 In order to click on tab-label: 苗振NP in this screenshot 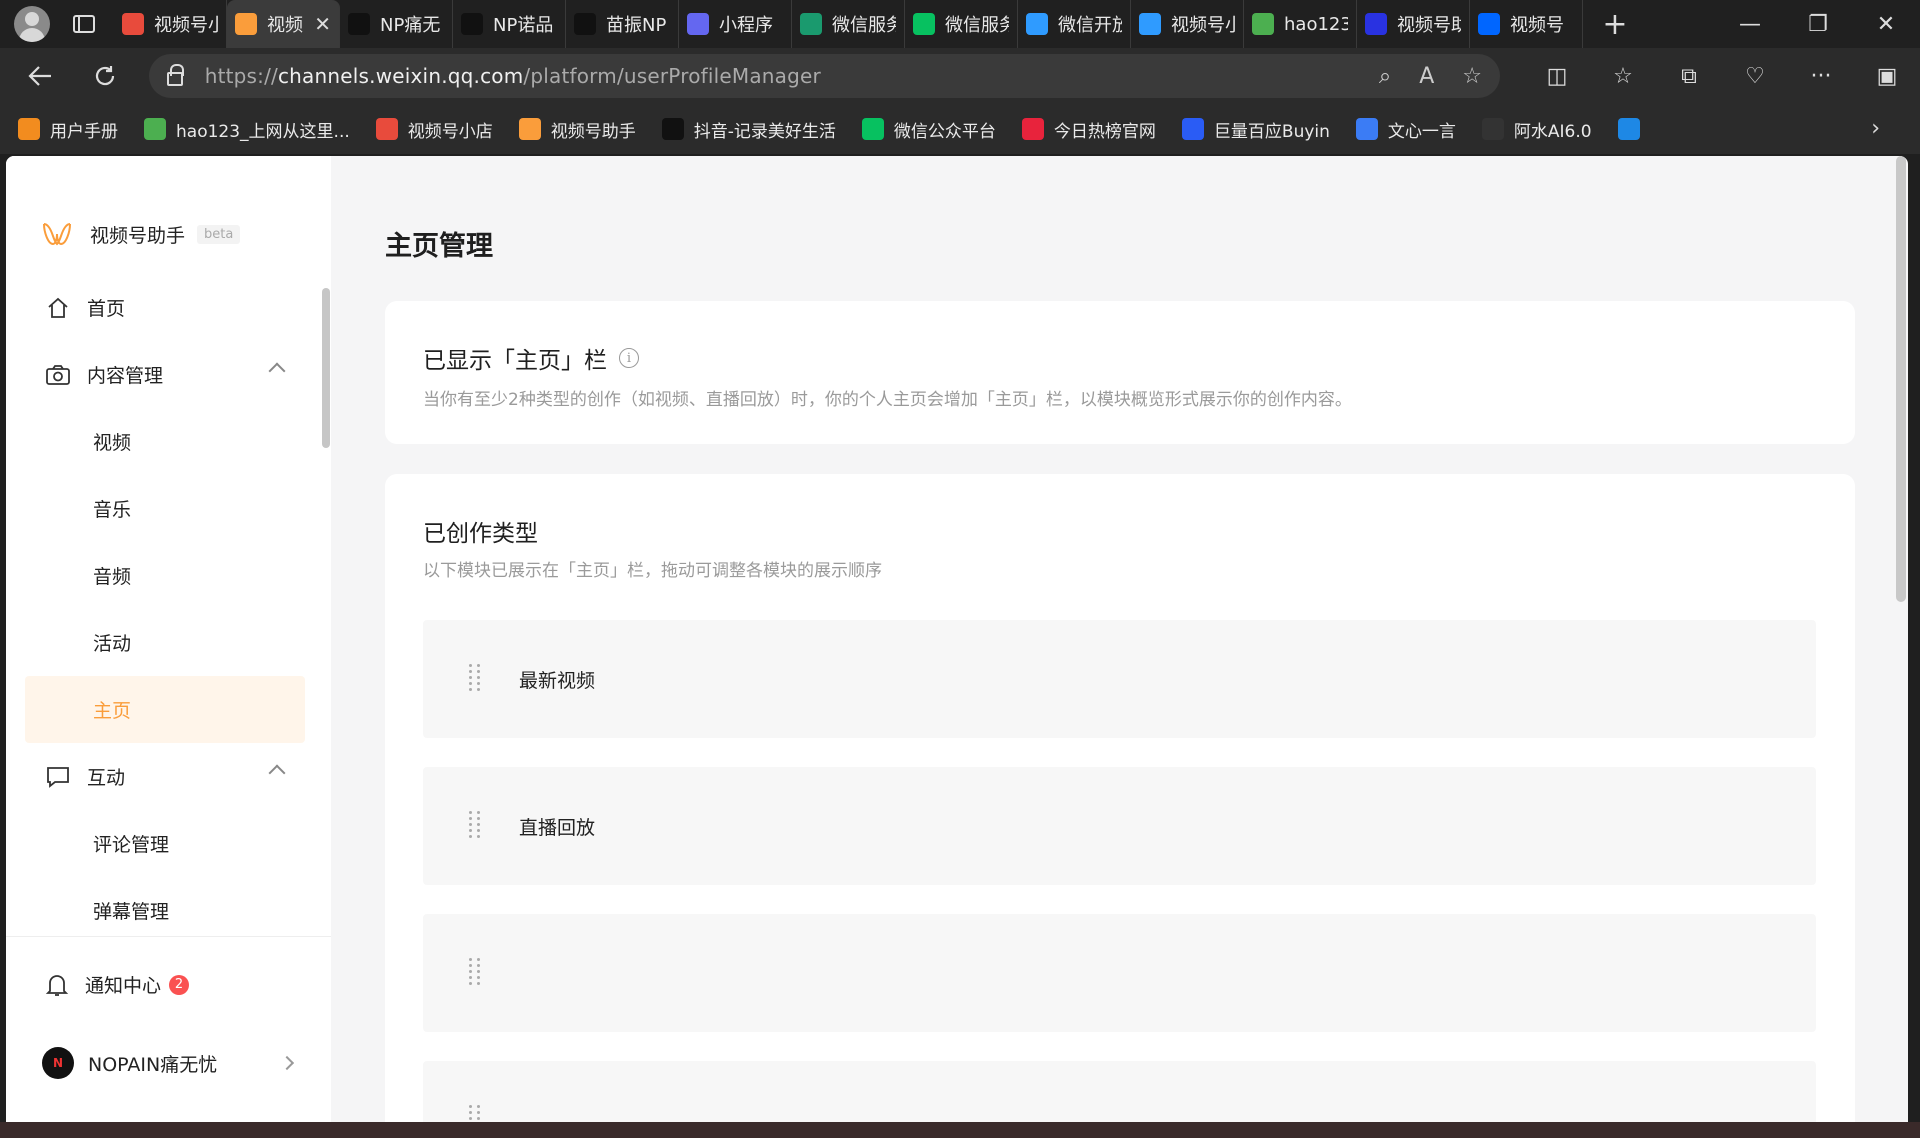, I will do `click(636, 25)`.